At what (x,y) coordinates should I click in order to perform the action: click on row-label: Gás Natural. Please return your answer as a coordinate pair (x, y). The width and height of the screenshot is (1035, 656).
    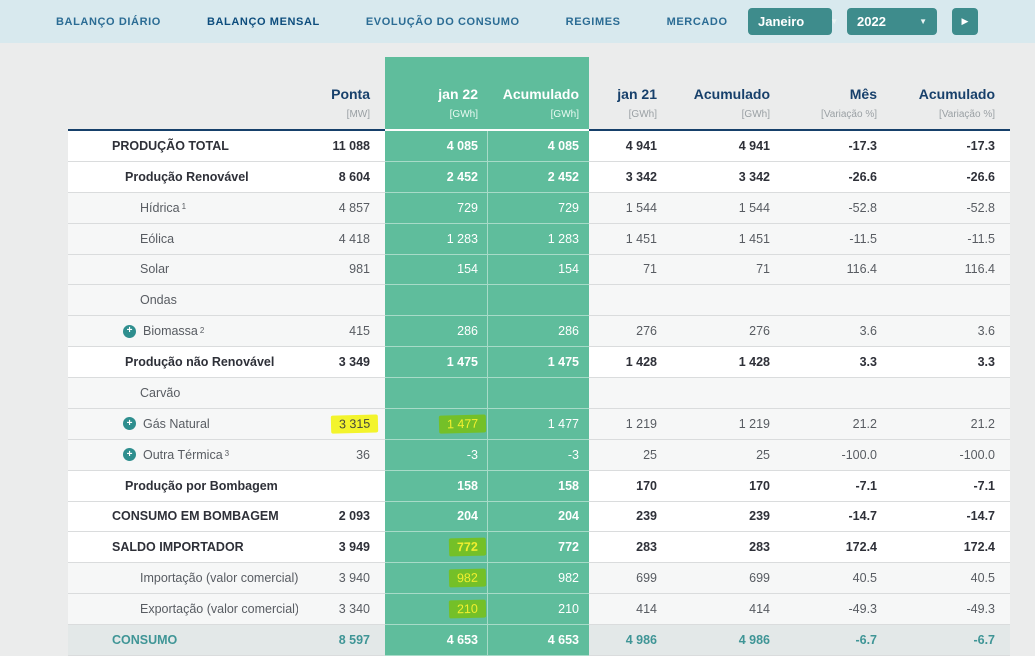
    Looking at the image, I should click on (176, 423).